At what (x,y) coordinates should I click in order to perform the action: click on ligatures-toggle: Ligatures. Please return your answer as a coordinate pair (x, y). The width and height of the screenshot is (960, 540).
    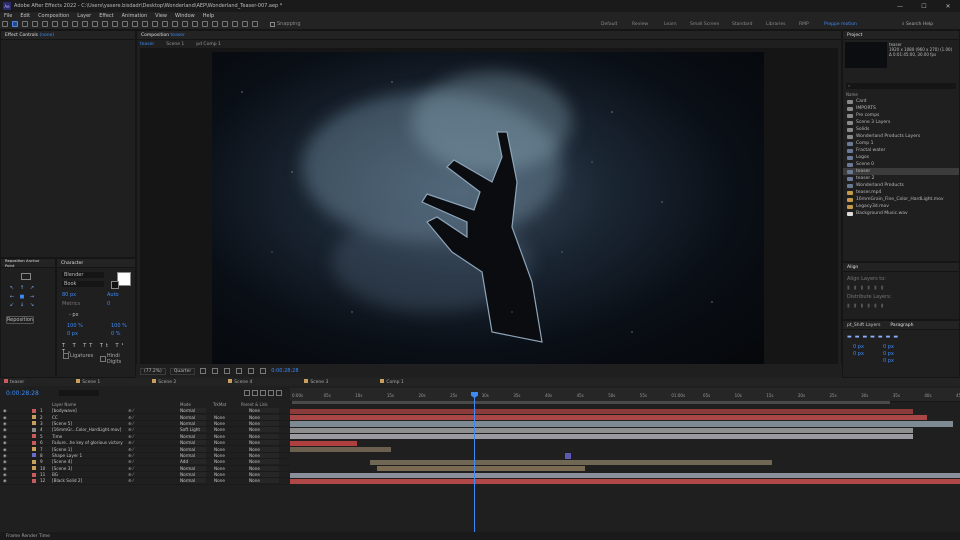
    Looking at the image, I should click on (77, 356).